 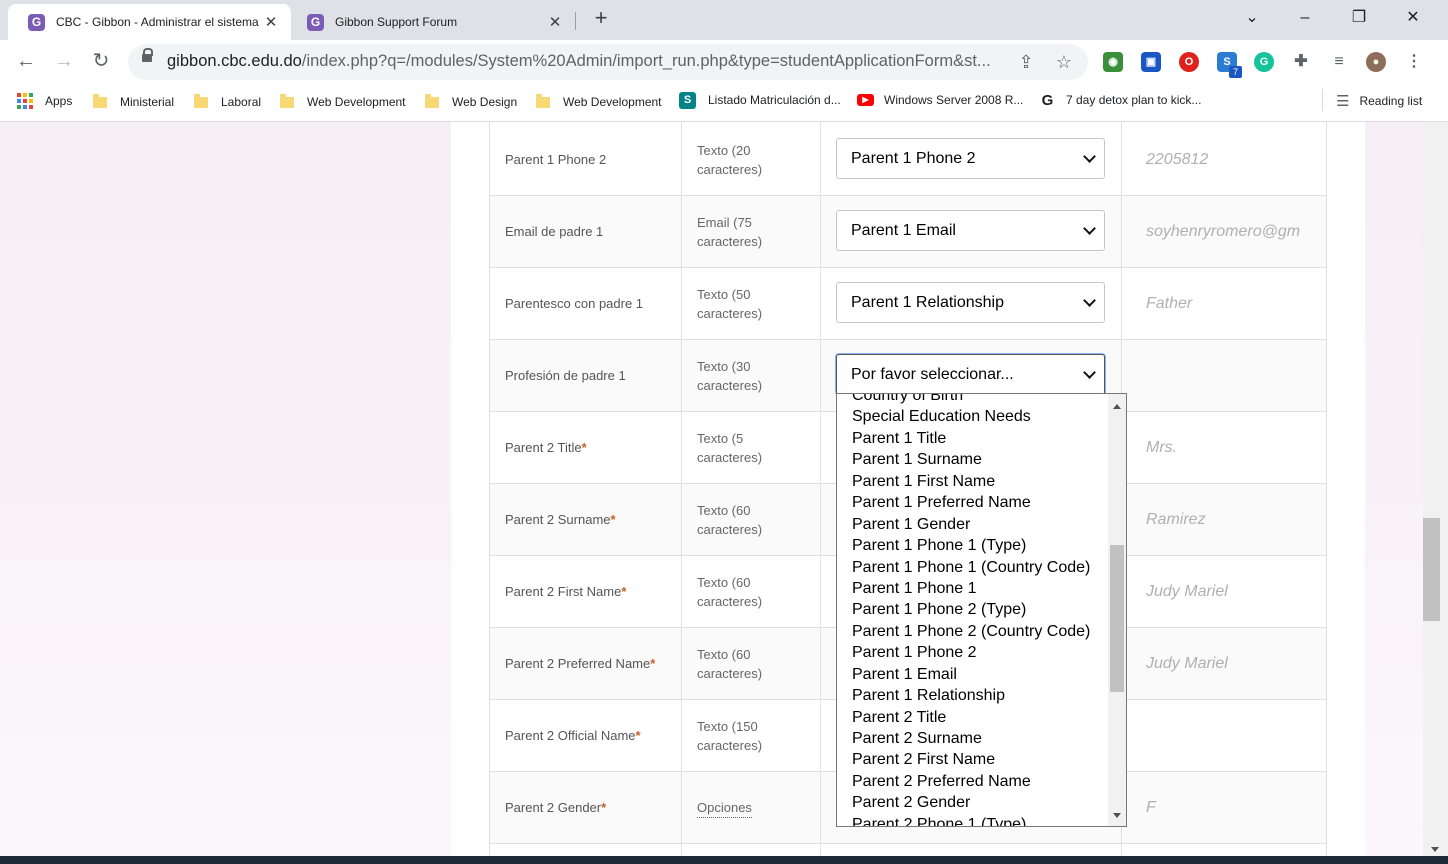 I want to click on dropdown-option: Special Education Needs, so click(x=973, y=416).